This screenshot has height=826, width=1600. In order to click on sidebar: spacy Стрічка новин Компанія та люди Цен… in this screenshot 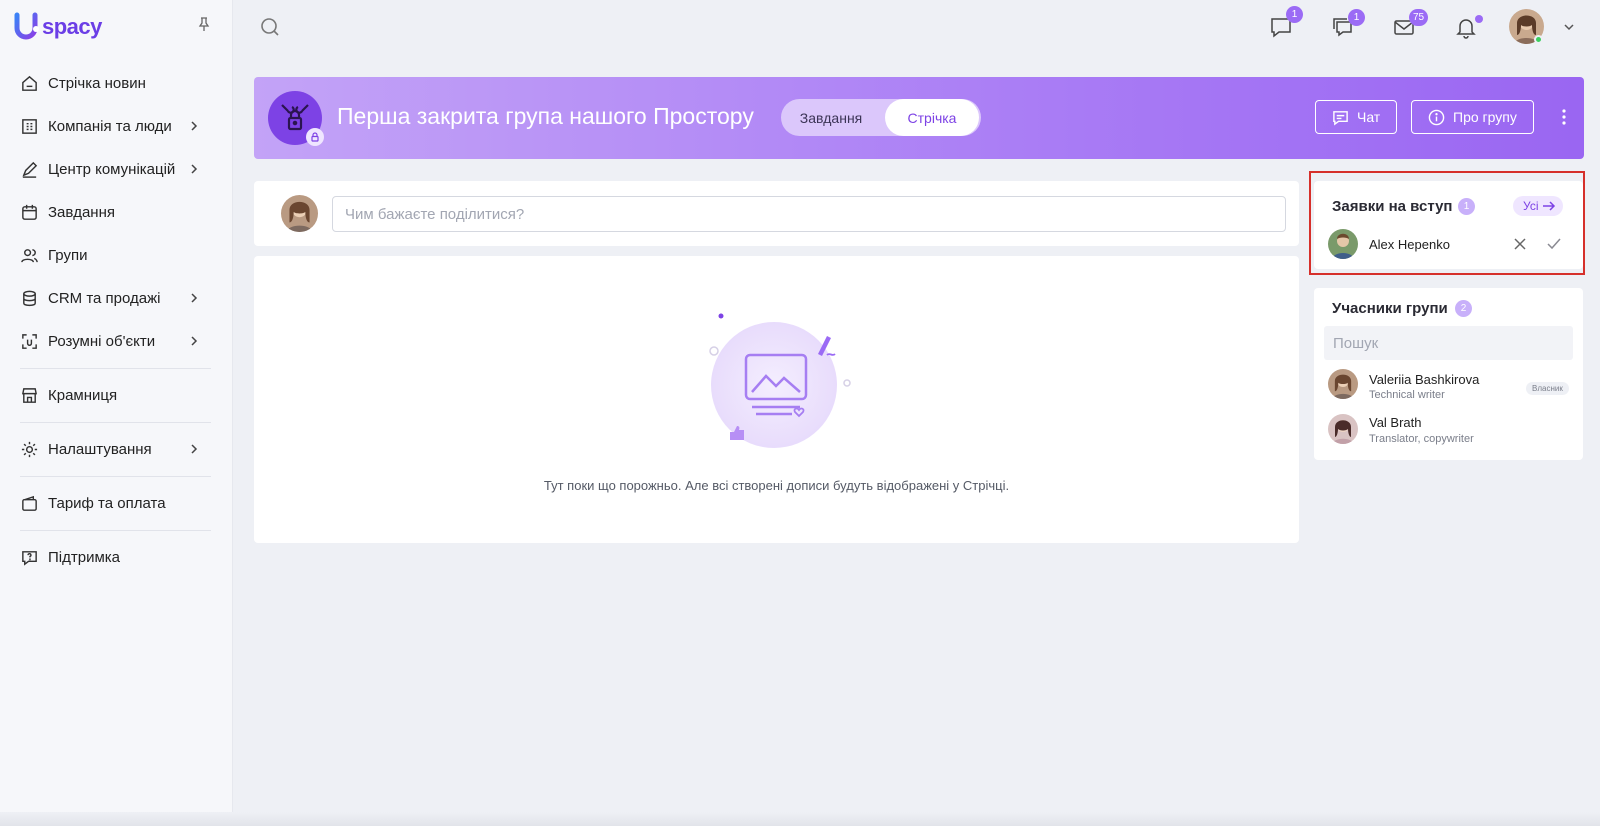, I will do `click(116, 413)`.